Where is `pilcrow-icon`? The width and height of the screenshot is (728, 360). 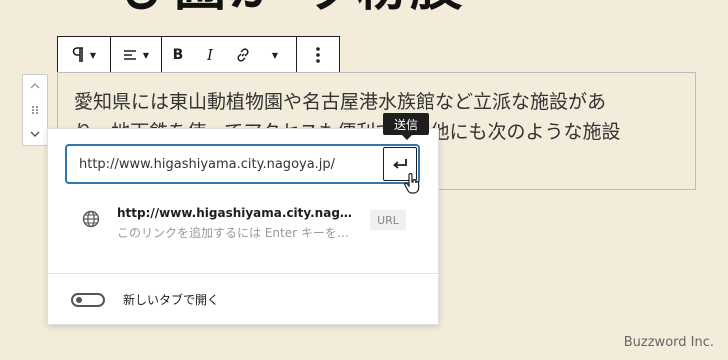
pilcrow-icon is located at coordinates (77, 54).